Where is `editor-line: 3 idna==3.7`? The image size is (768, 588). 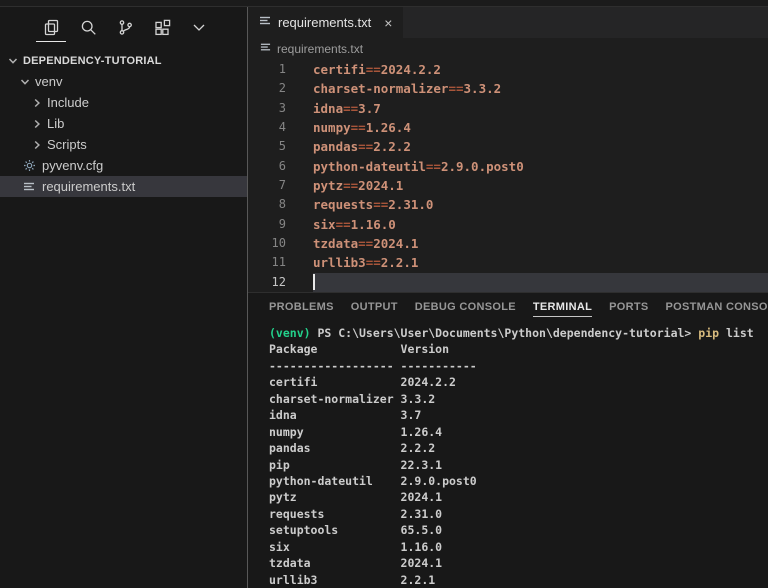 editor-line: 3 idna==3.7 is located at coordinates (508, 108).